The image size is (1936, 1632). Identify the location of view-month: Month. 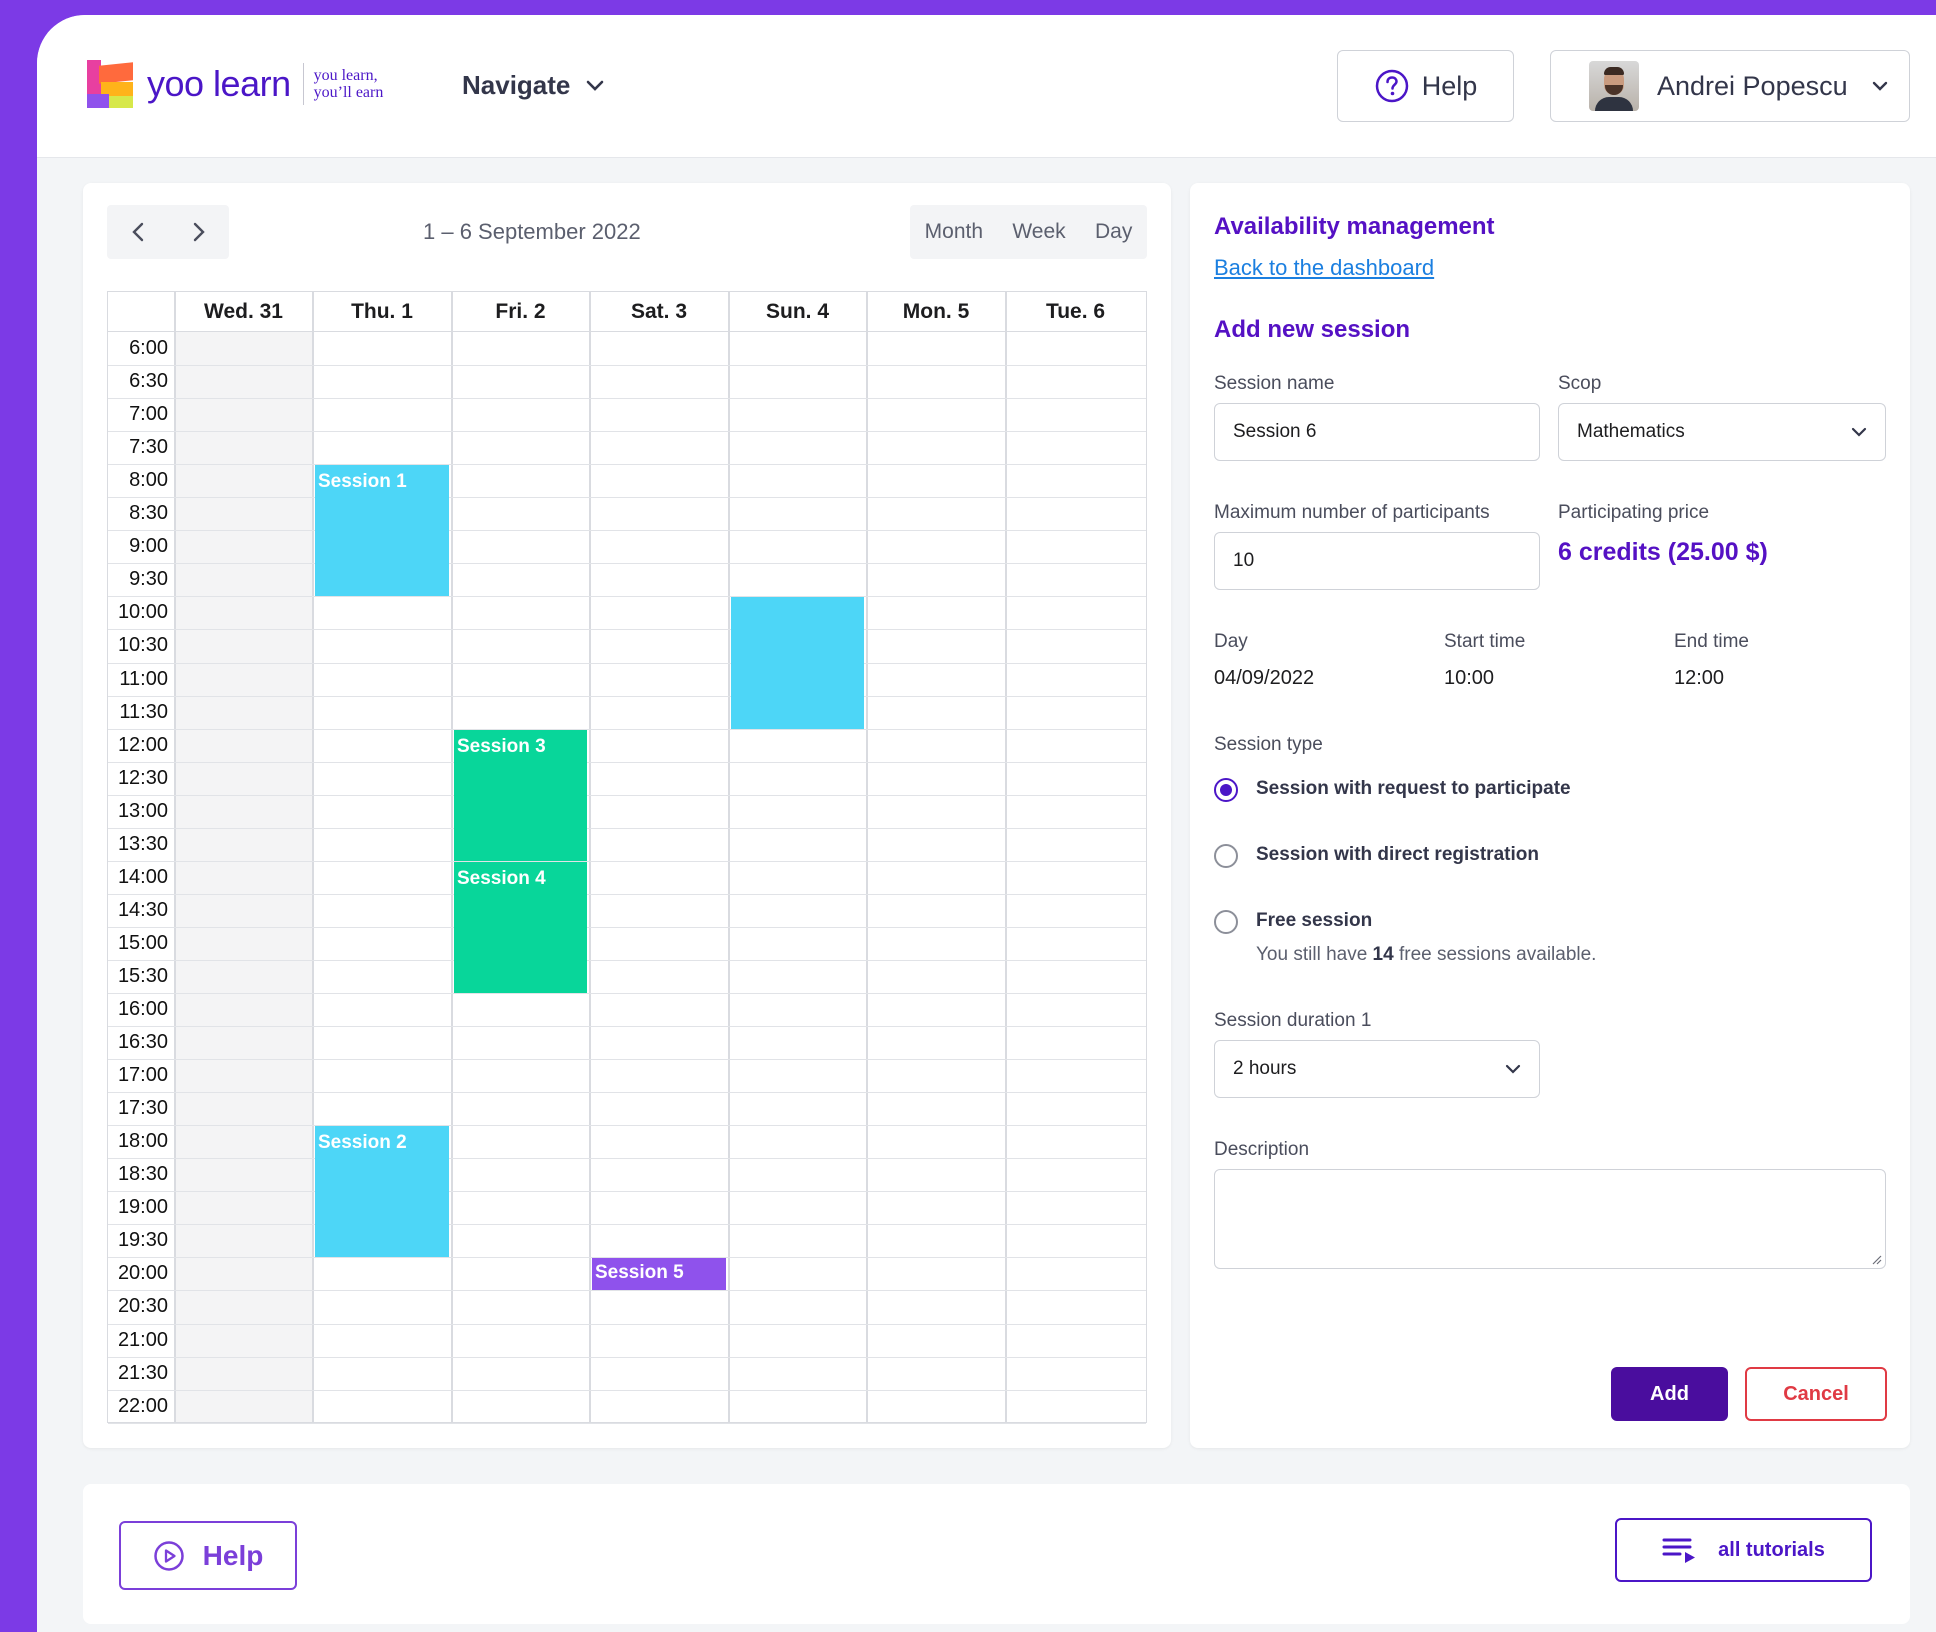
(954, 232).